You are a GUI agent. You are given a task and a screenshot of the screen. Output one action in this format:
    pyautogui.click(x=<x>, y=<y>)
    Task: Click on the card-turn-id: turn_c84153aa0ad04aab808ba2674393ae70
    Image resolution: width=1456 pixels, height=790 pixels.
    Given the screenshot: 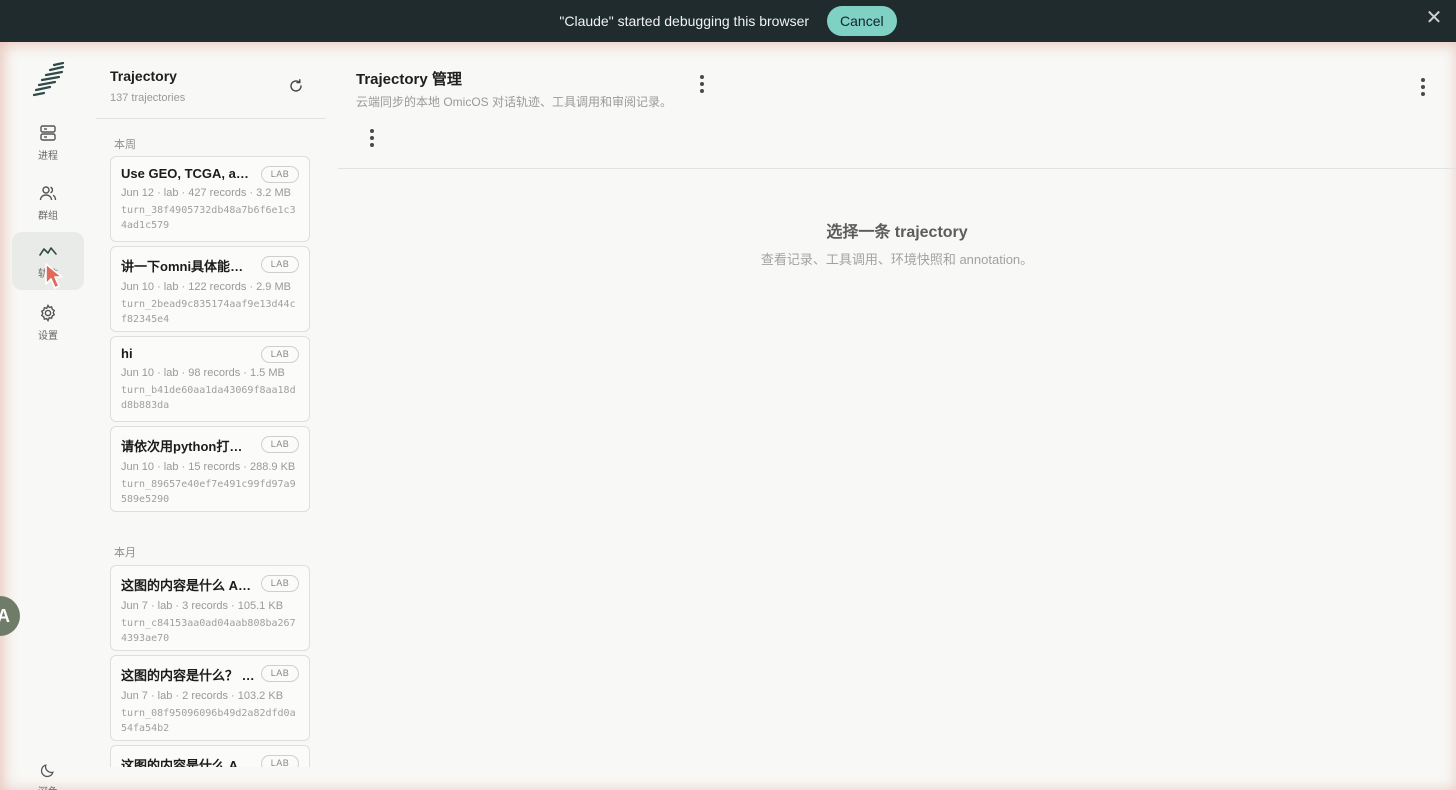 What is the action you would take?
    pyautogui.click(x=208, y=631)
    